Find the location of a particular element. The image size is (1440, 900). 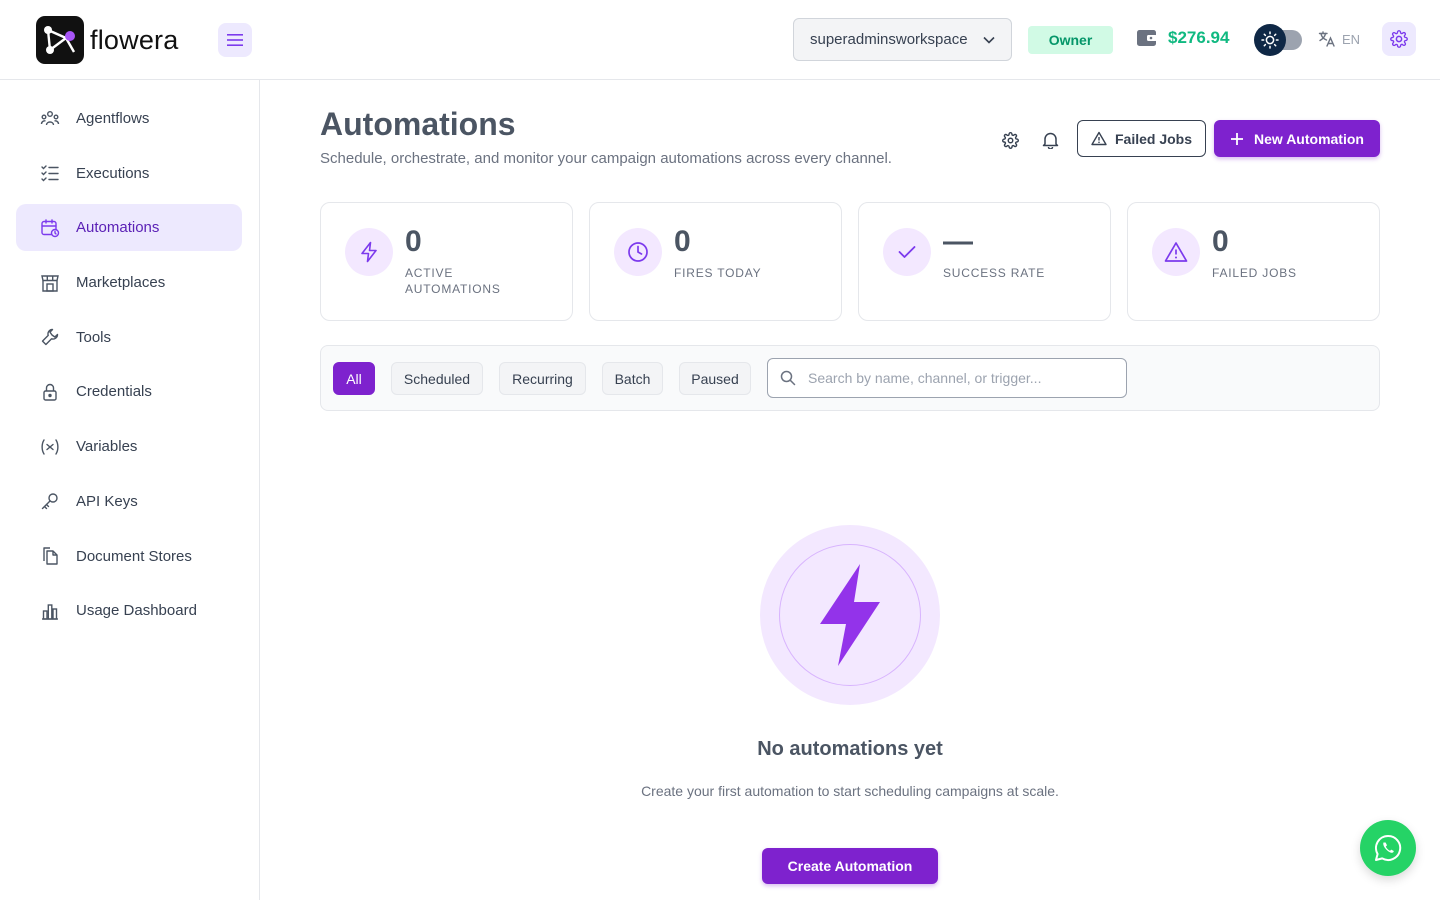

filter-chip-batch: Batch is located at coordinates (632, 378).